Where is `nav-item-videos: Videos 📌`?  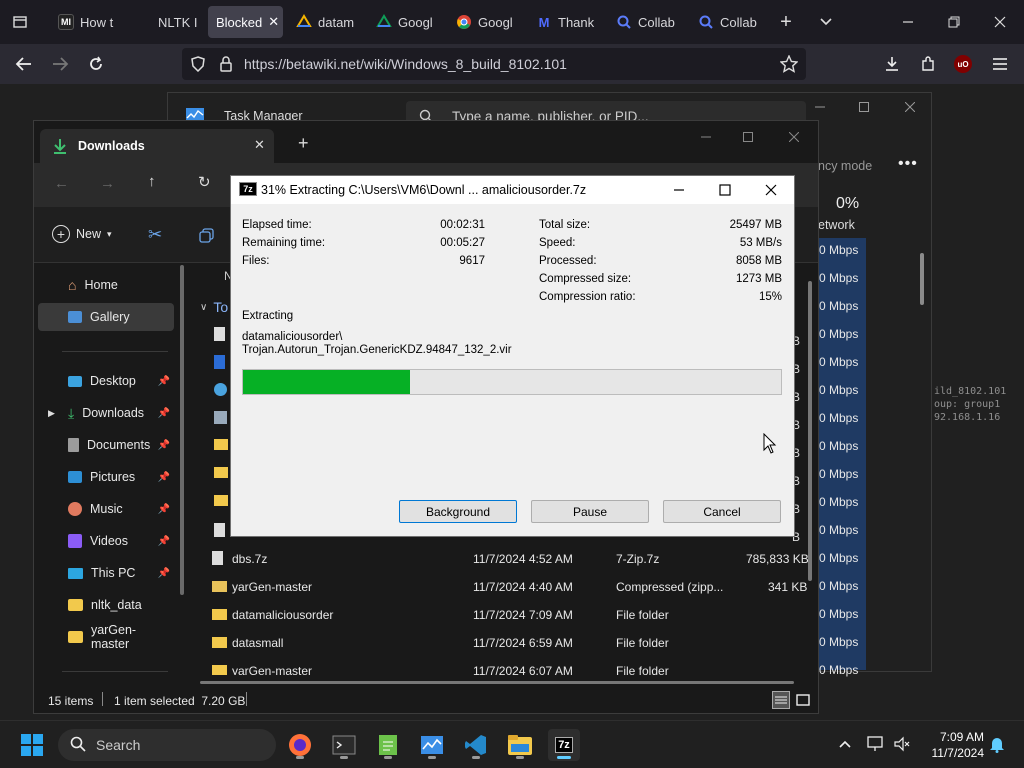
nav-item-videos: Videos 📌 is located at coordinates (106, 541).